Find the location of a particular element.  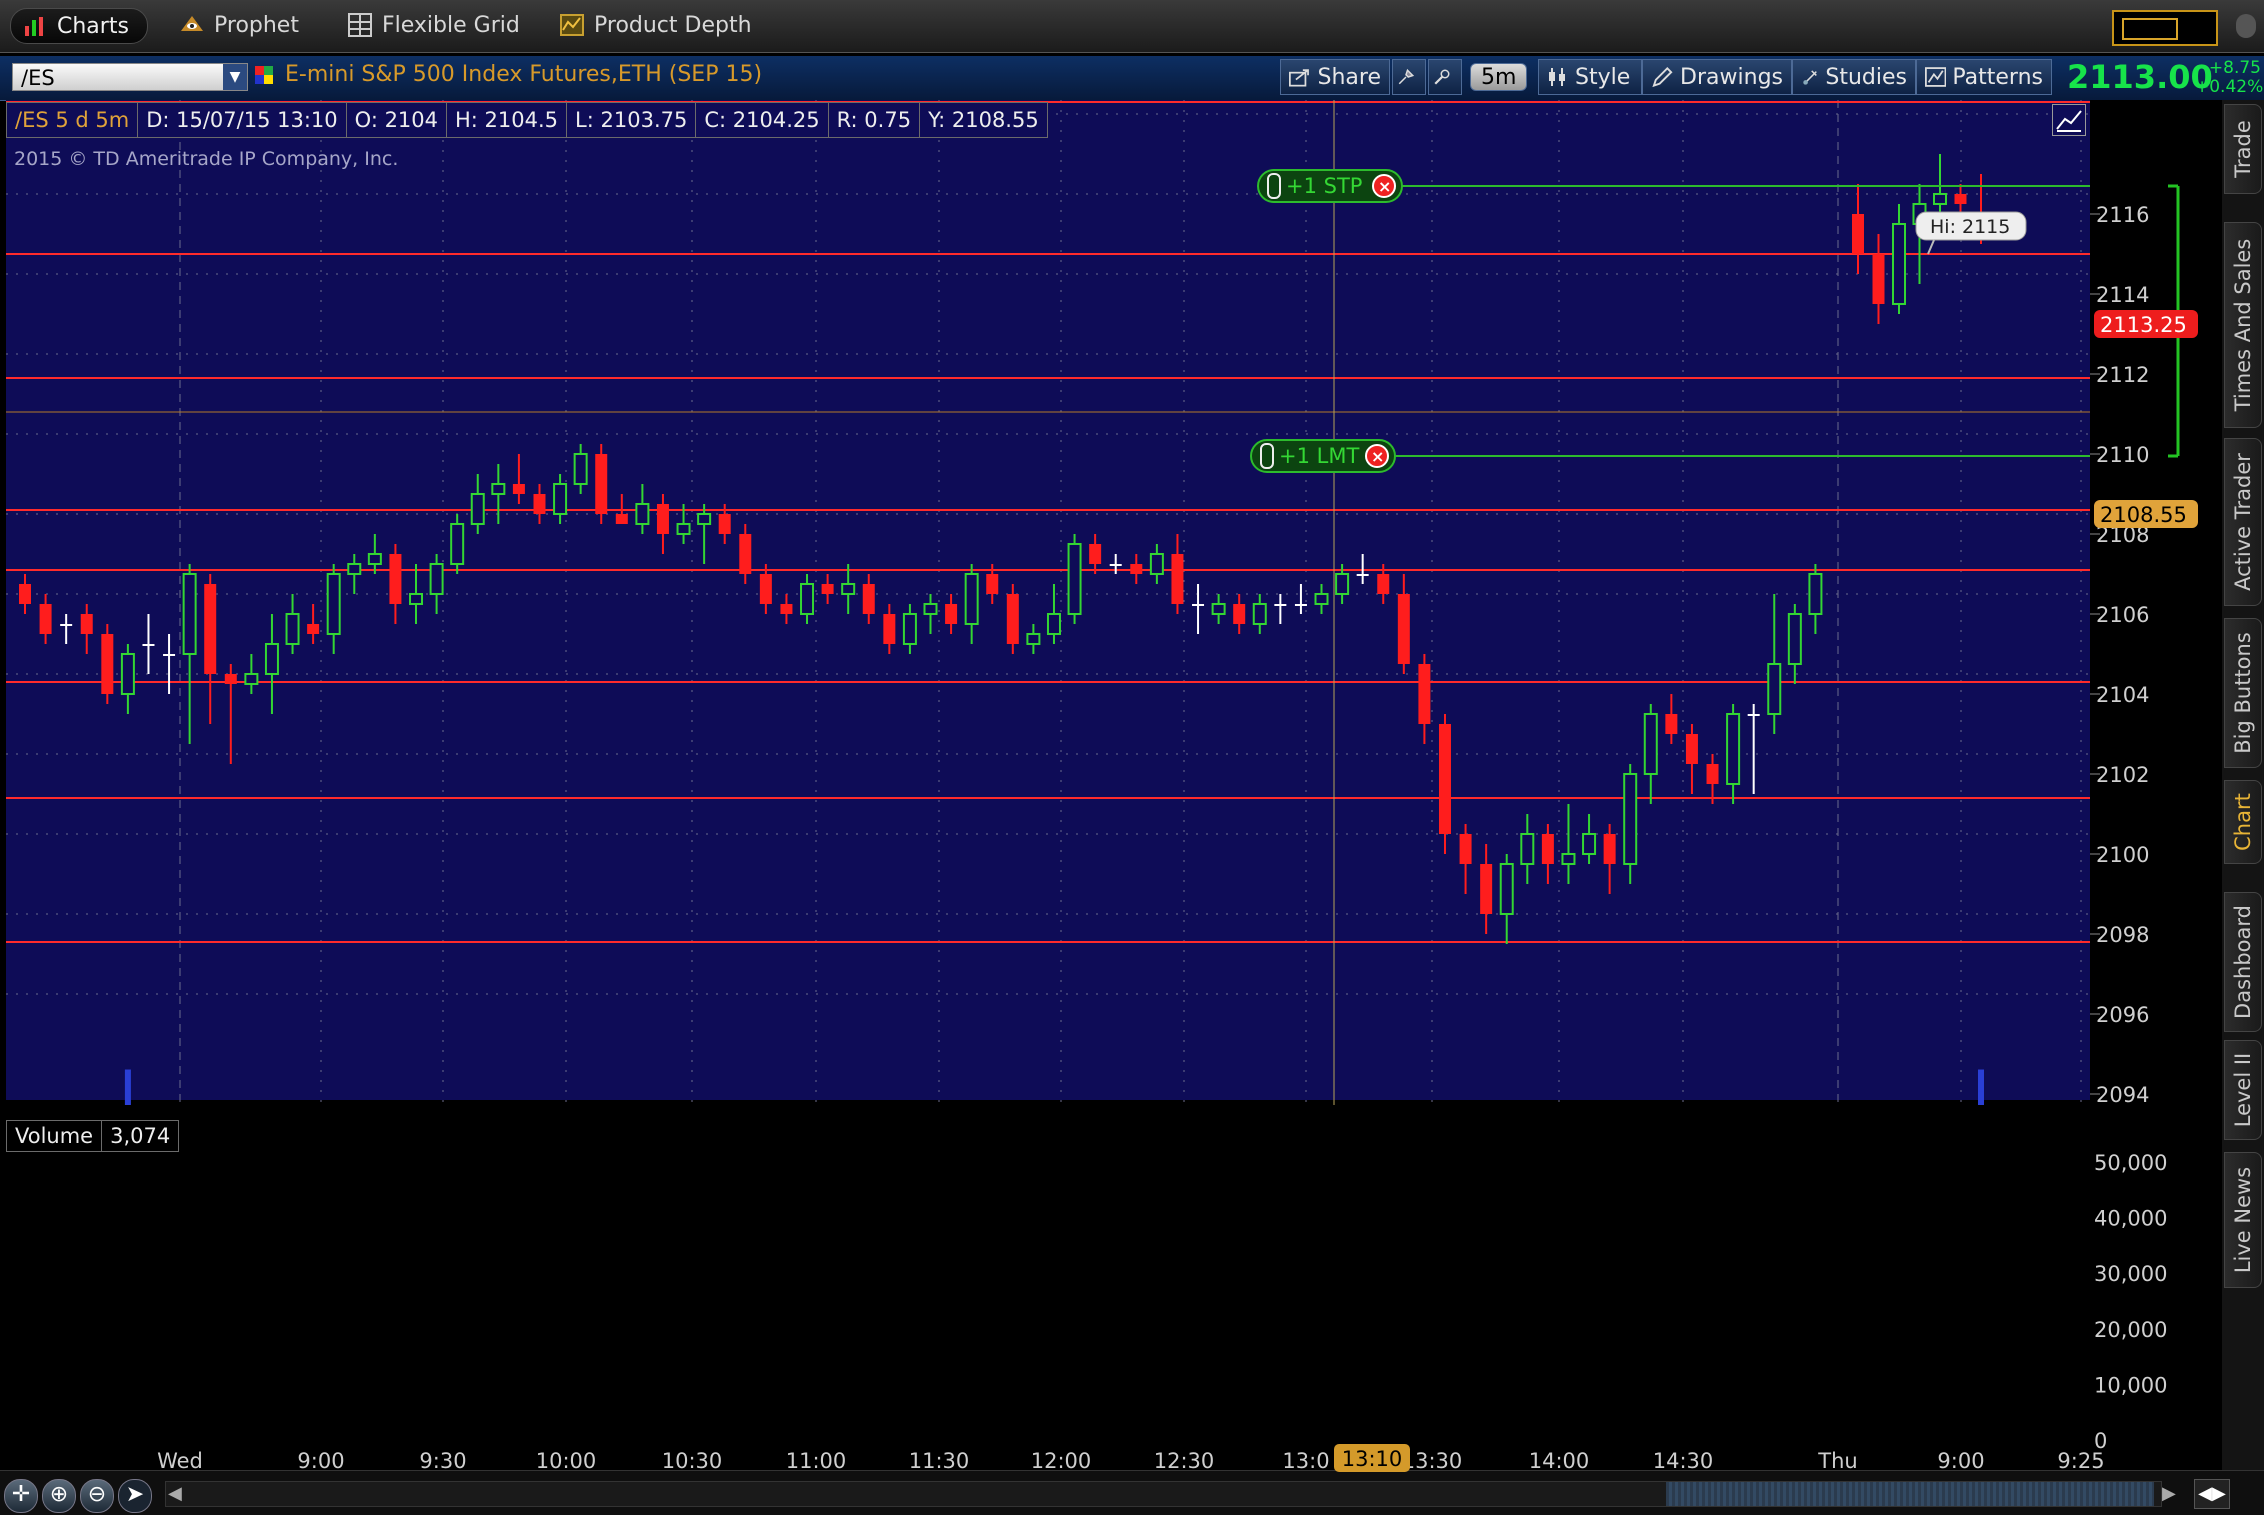

price-tick-label: 2106 is located at coordinates (2122, 615).